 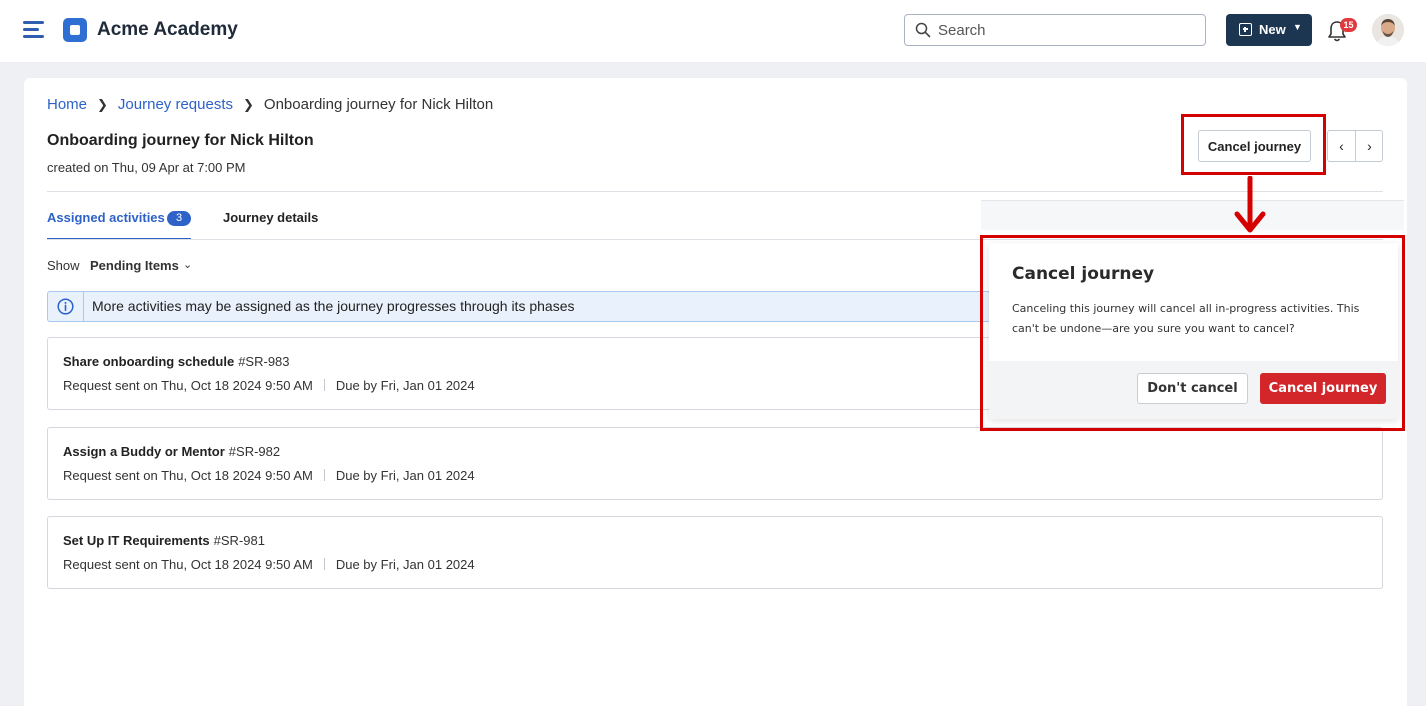 I want to click on breadcrumb-home: Home, so click(x=67, y=104).